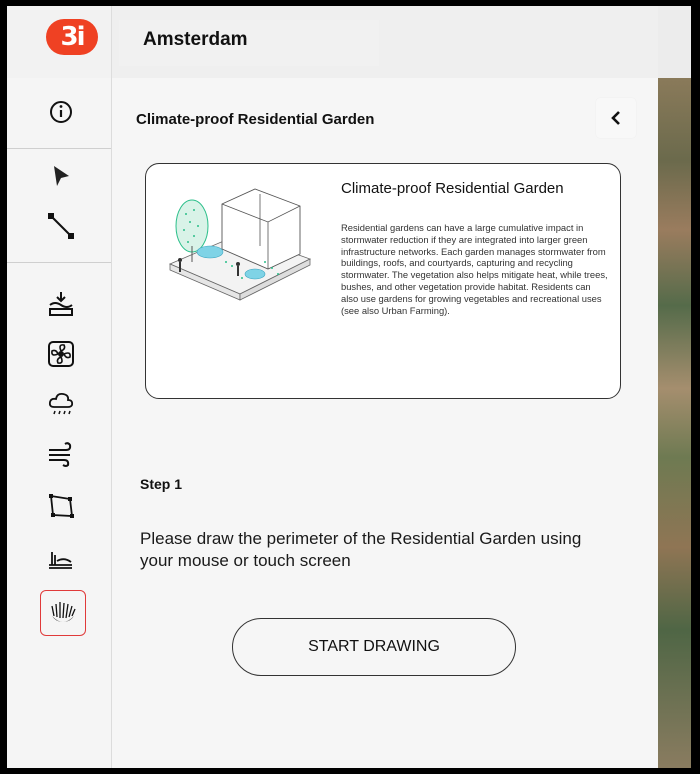 This screenshot has height=774, width=700. I want to click on rain-cloud-icon, so click(61, 403).